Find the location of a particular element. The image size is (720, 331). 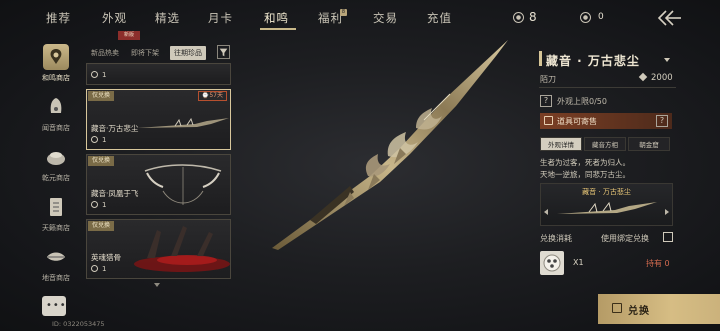

list-item: 仅兑换 藏音·凤凰于飞 1 is located at coordinates (158, 184).